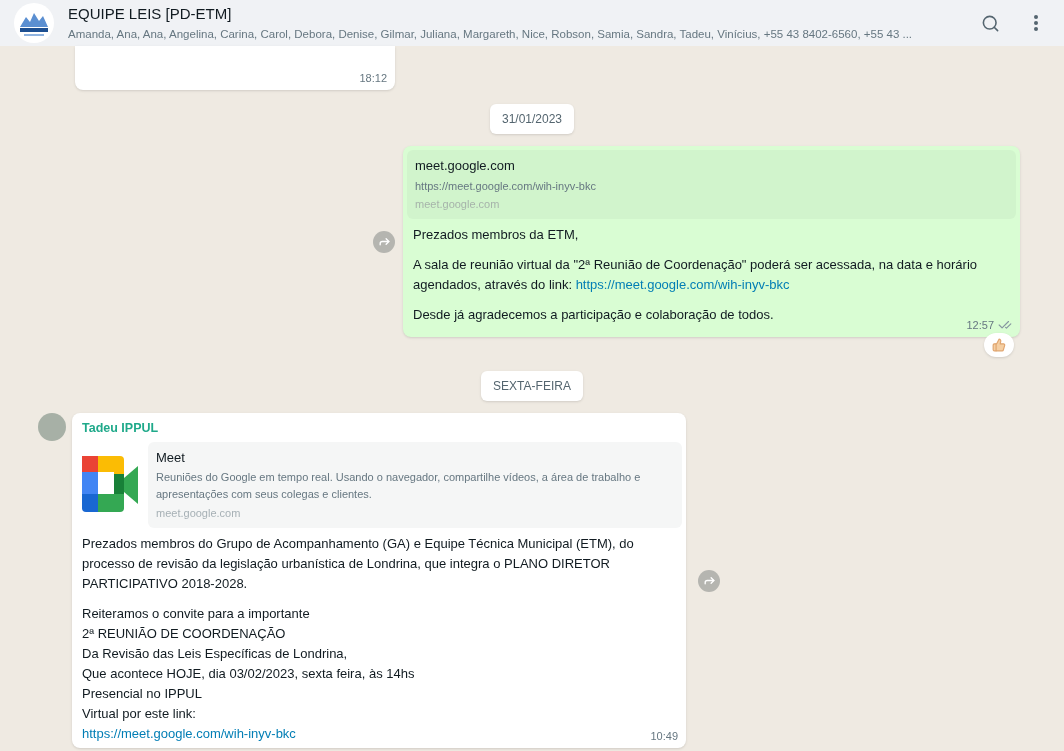 Image resolution: width=1064 pixels, height=751 pixels. I want to click on group-logo-icon, so click(34, 23).